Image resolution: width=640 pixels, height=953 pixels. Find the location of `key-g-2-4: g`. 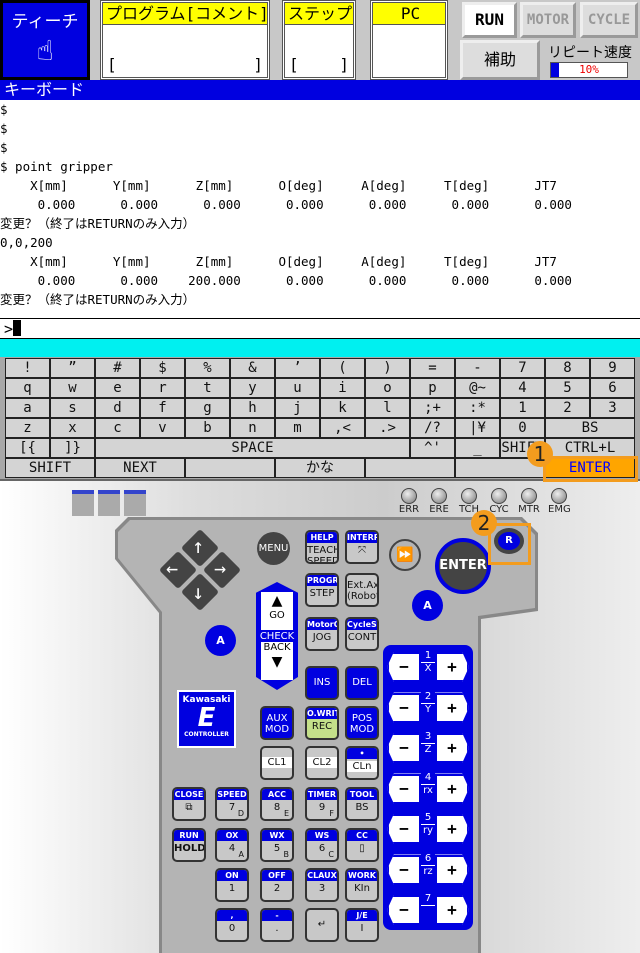

key-g-2-4: g is located at coordinates (207, 408).